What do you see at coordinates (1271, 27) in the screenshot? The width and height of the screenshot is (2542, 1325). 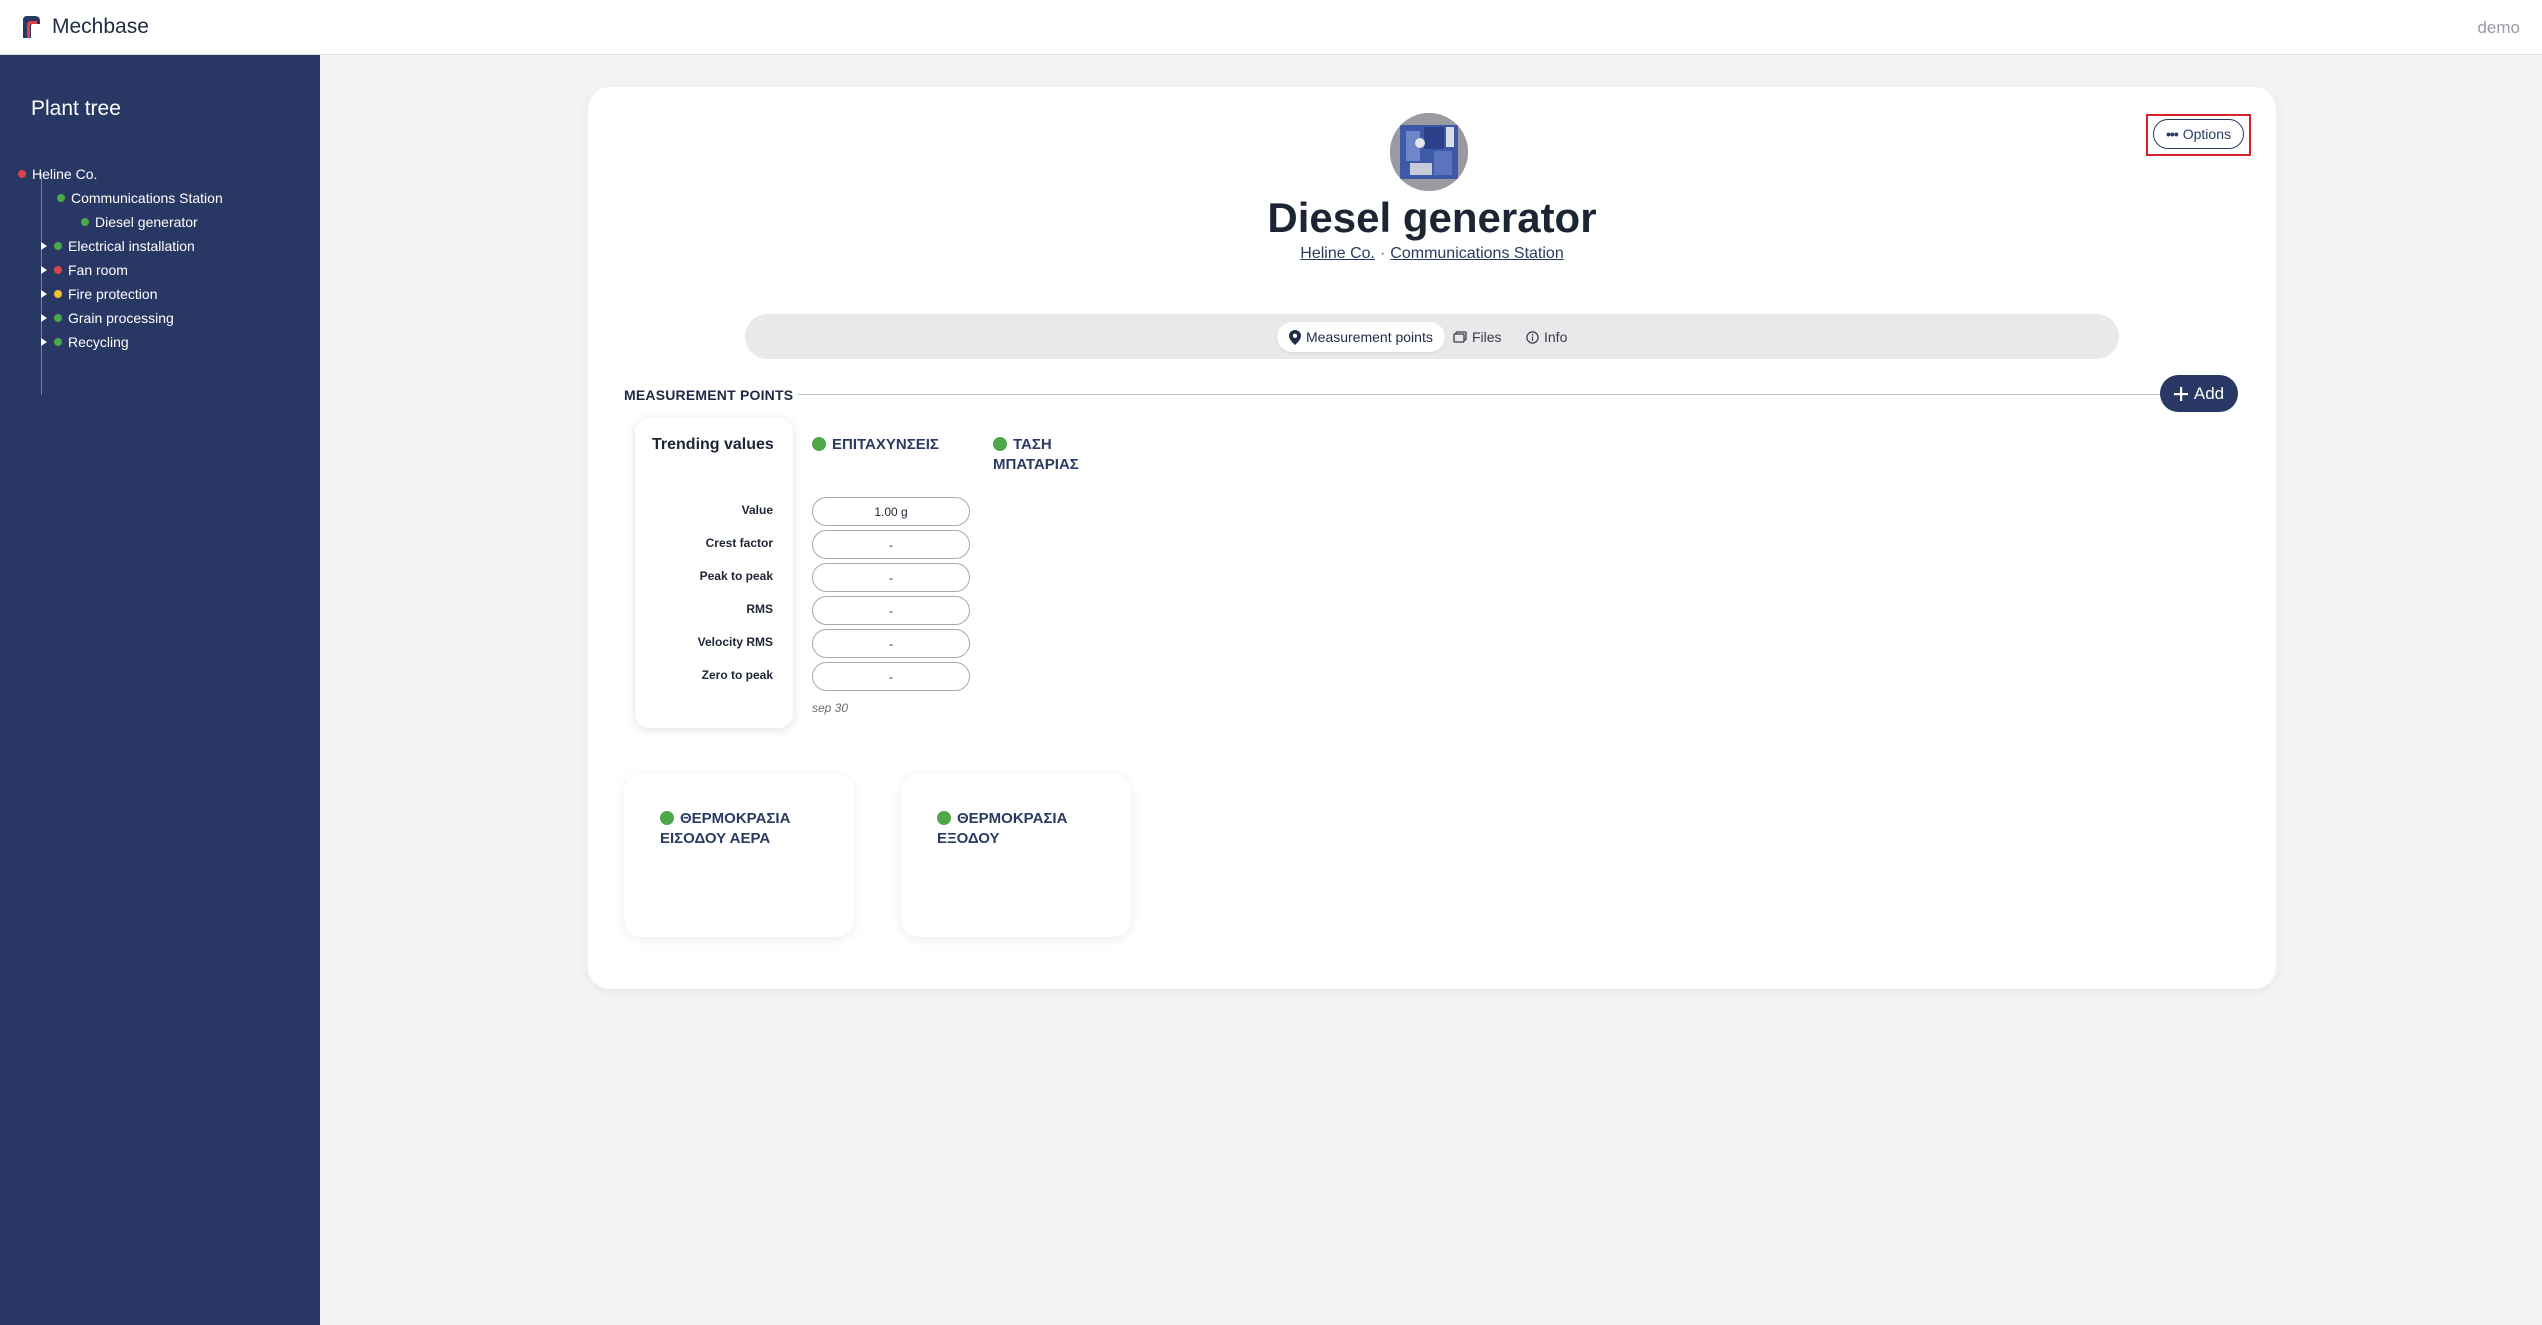 I see `top-bar: Mechbase demo` at bounding box center [1271, 27].